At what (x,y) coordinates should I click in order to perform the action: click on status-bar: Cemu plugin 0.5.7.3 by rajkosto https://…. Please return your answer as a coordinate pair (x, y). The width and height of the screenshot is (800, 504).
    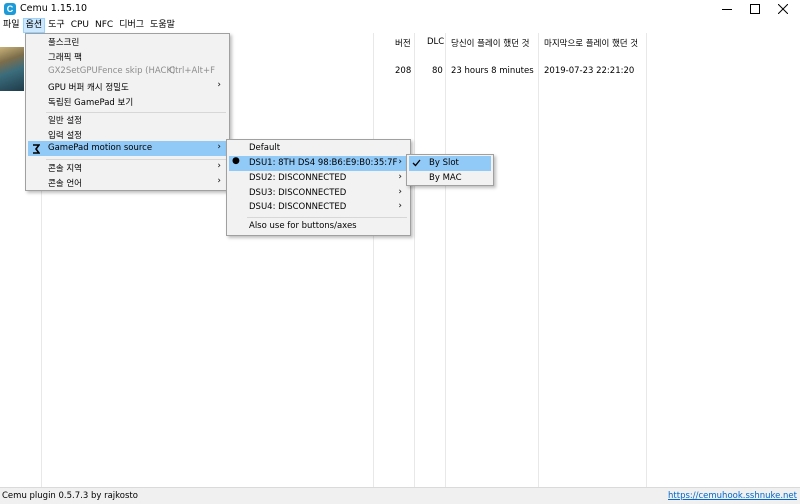
    Looking at the image, I should click on (400, 495).